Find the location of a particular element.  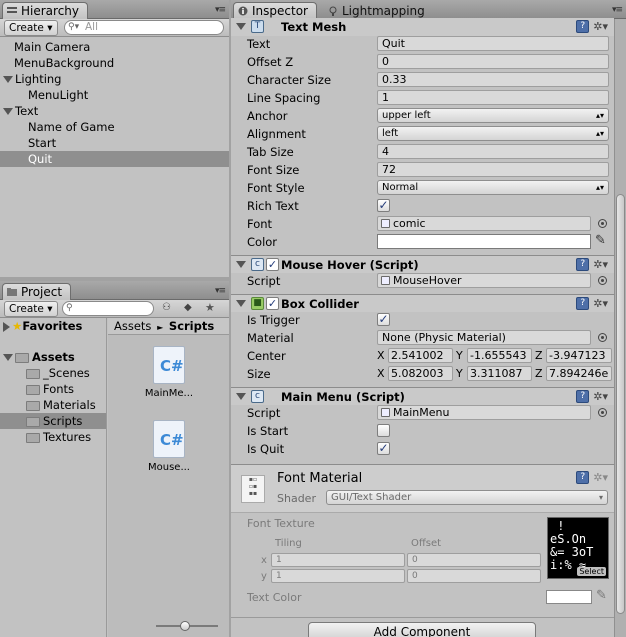

favorite-star-icon: ★ is located at coordinates (210, 307).